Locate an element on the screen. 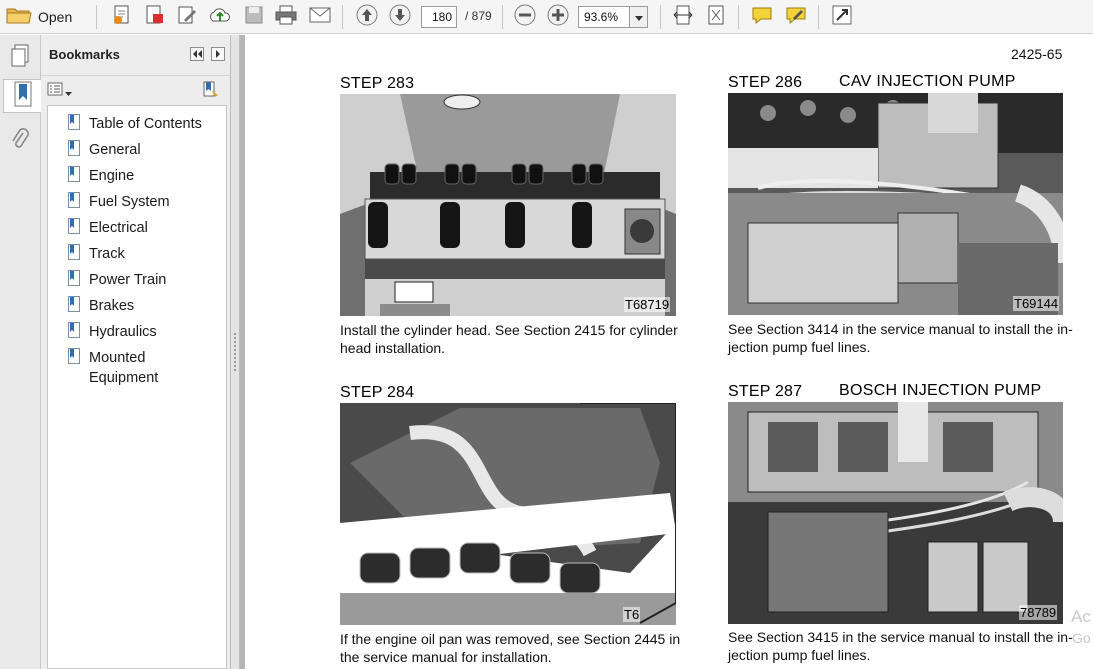 The height and width of the screenshot is (669, 1093). zoom-out-button is located at coordinates (525, 17).